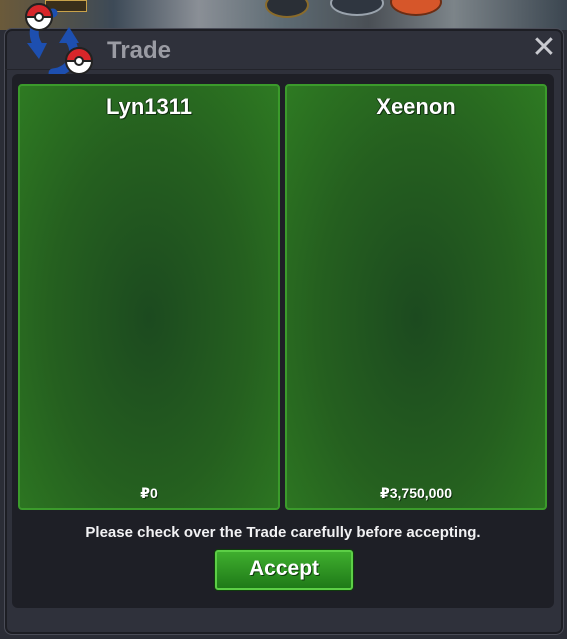 Image resolution: width=567 pixels, height=639 pixels. What do you see at coordinates (416, 106) in the screenshot?
I see `player-name-partner: Xeenon` at bounding box center [416, 106].